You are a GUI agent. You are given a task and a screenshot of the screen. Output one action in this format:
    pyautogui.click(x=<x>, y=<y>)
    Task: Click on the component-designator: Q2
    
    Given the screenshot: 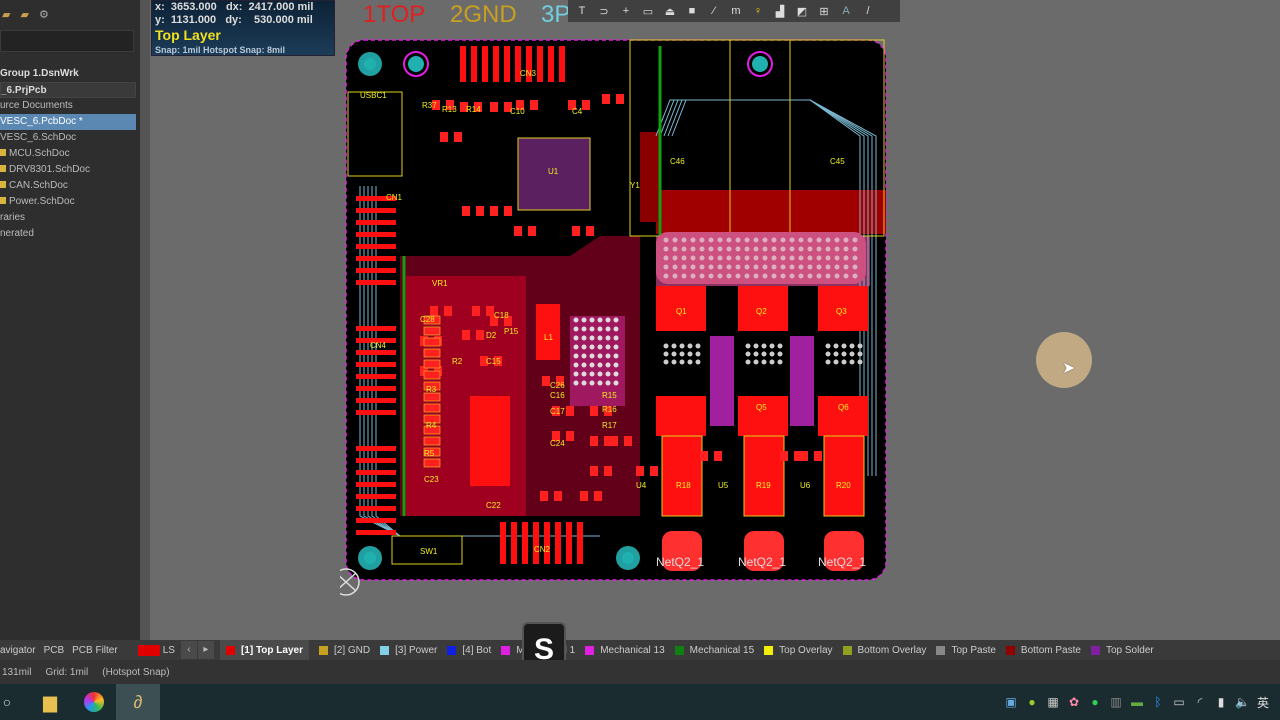 What is the action you would take?
    pyautogui.click(x=761, y=311)
    